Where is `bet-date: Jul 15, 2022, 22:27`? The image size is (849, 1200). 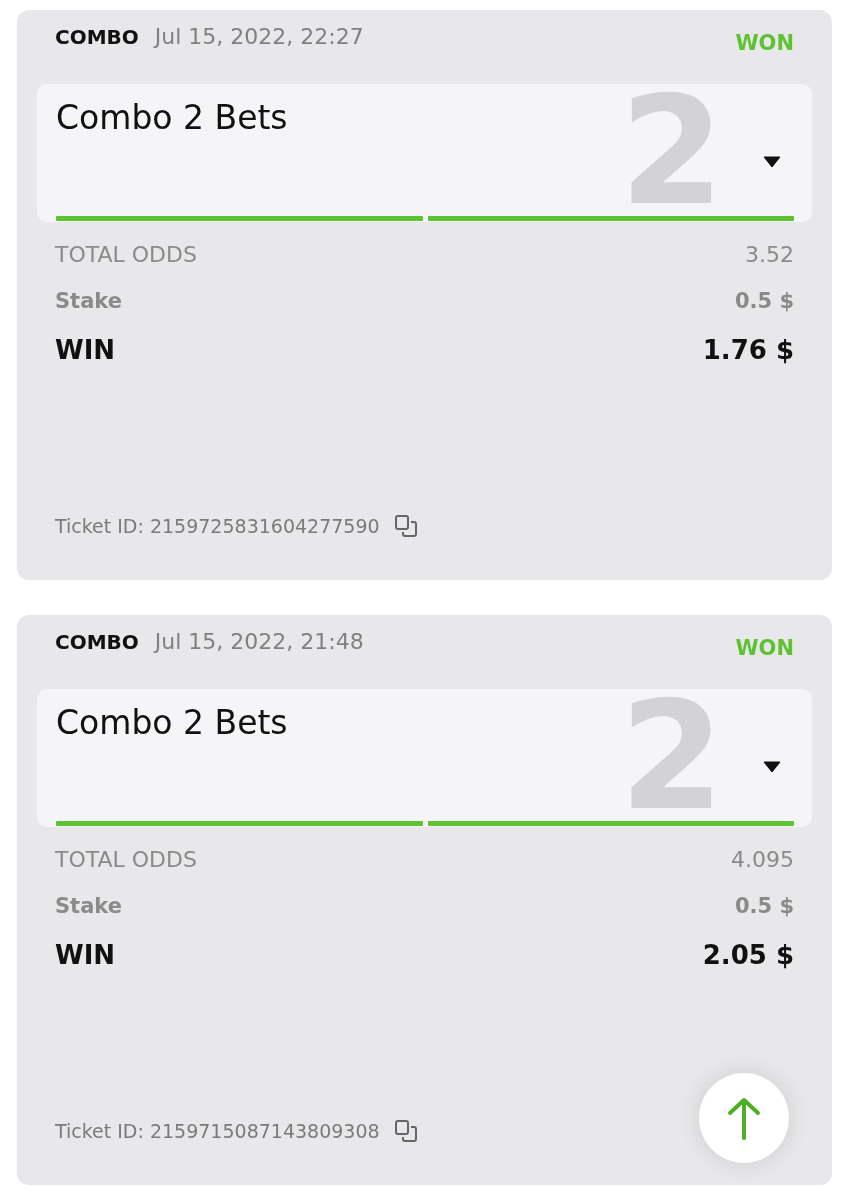
bet-date: Jul 15, 2022, 22:27 is located at coordinates (259, 36).